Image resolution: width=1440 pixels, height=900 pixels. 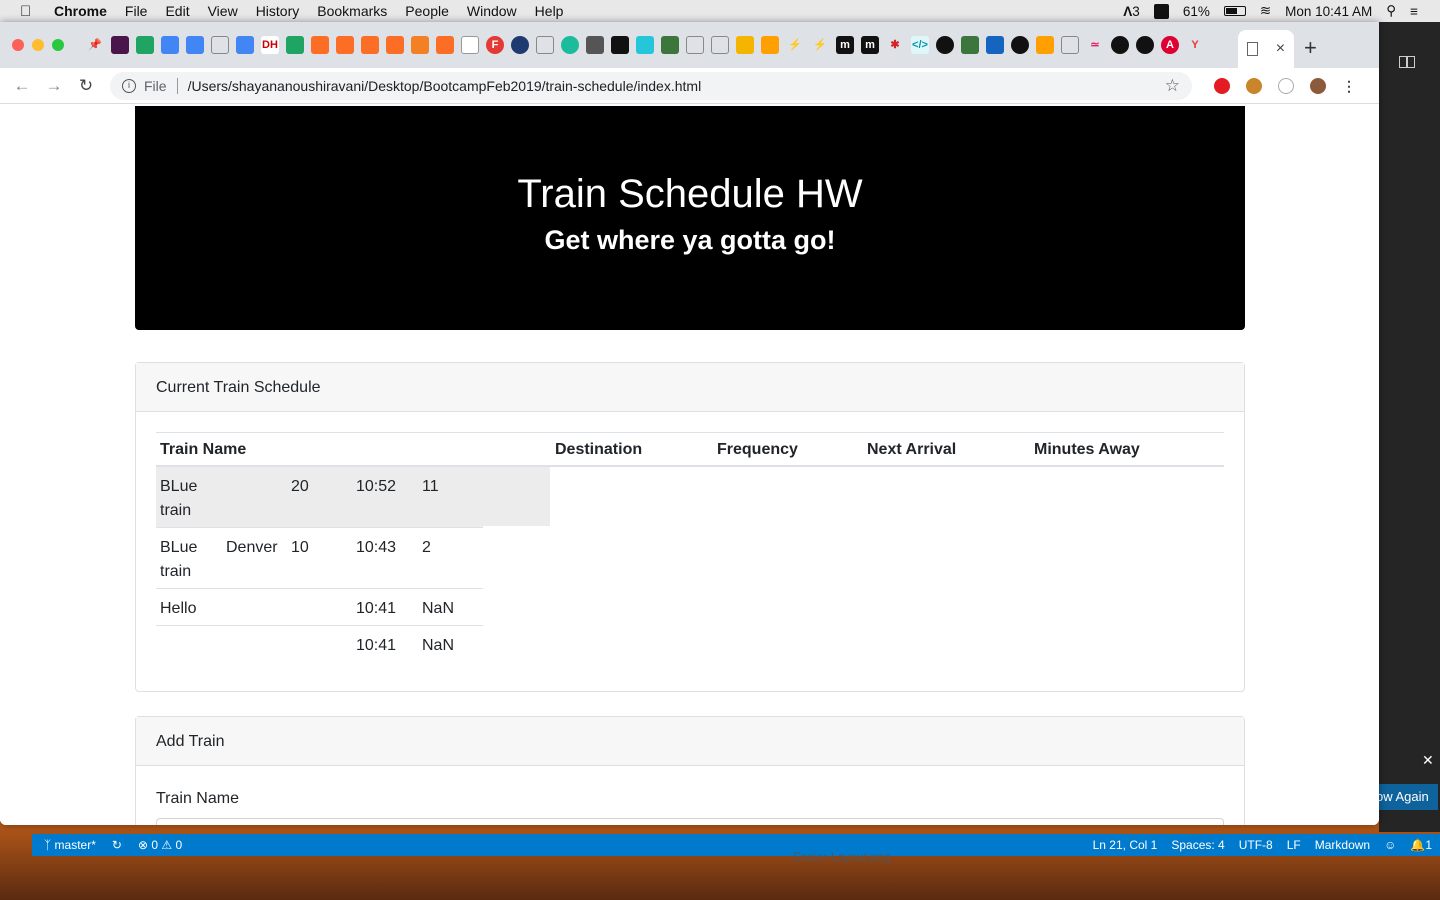 I want to click on adobe-icon: Λ3, so click(x=1131, y=11).